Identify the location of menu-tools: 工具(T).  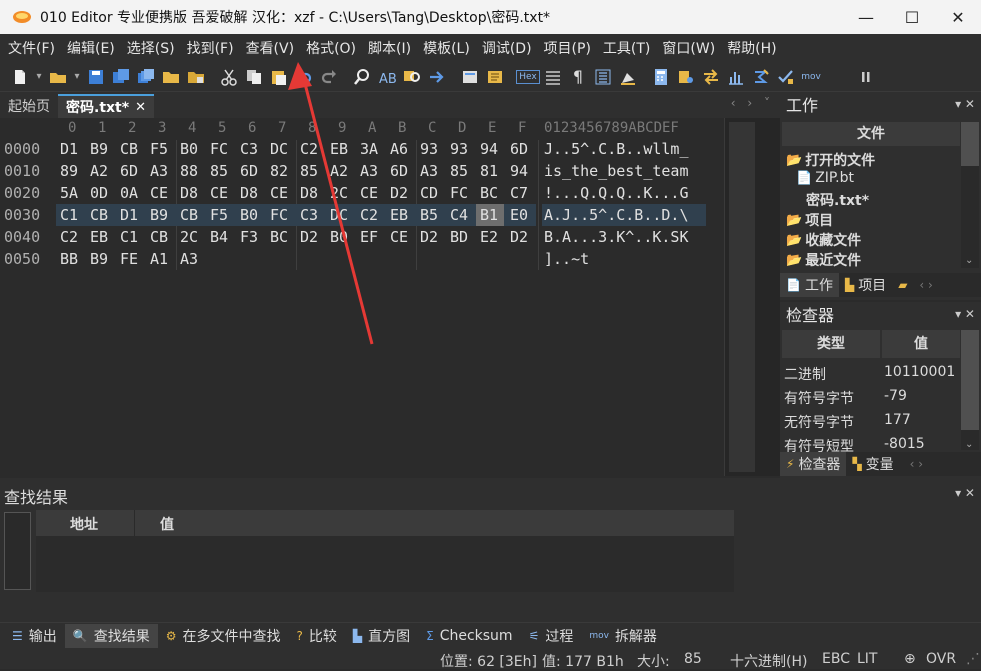
(626, 48).